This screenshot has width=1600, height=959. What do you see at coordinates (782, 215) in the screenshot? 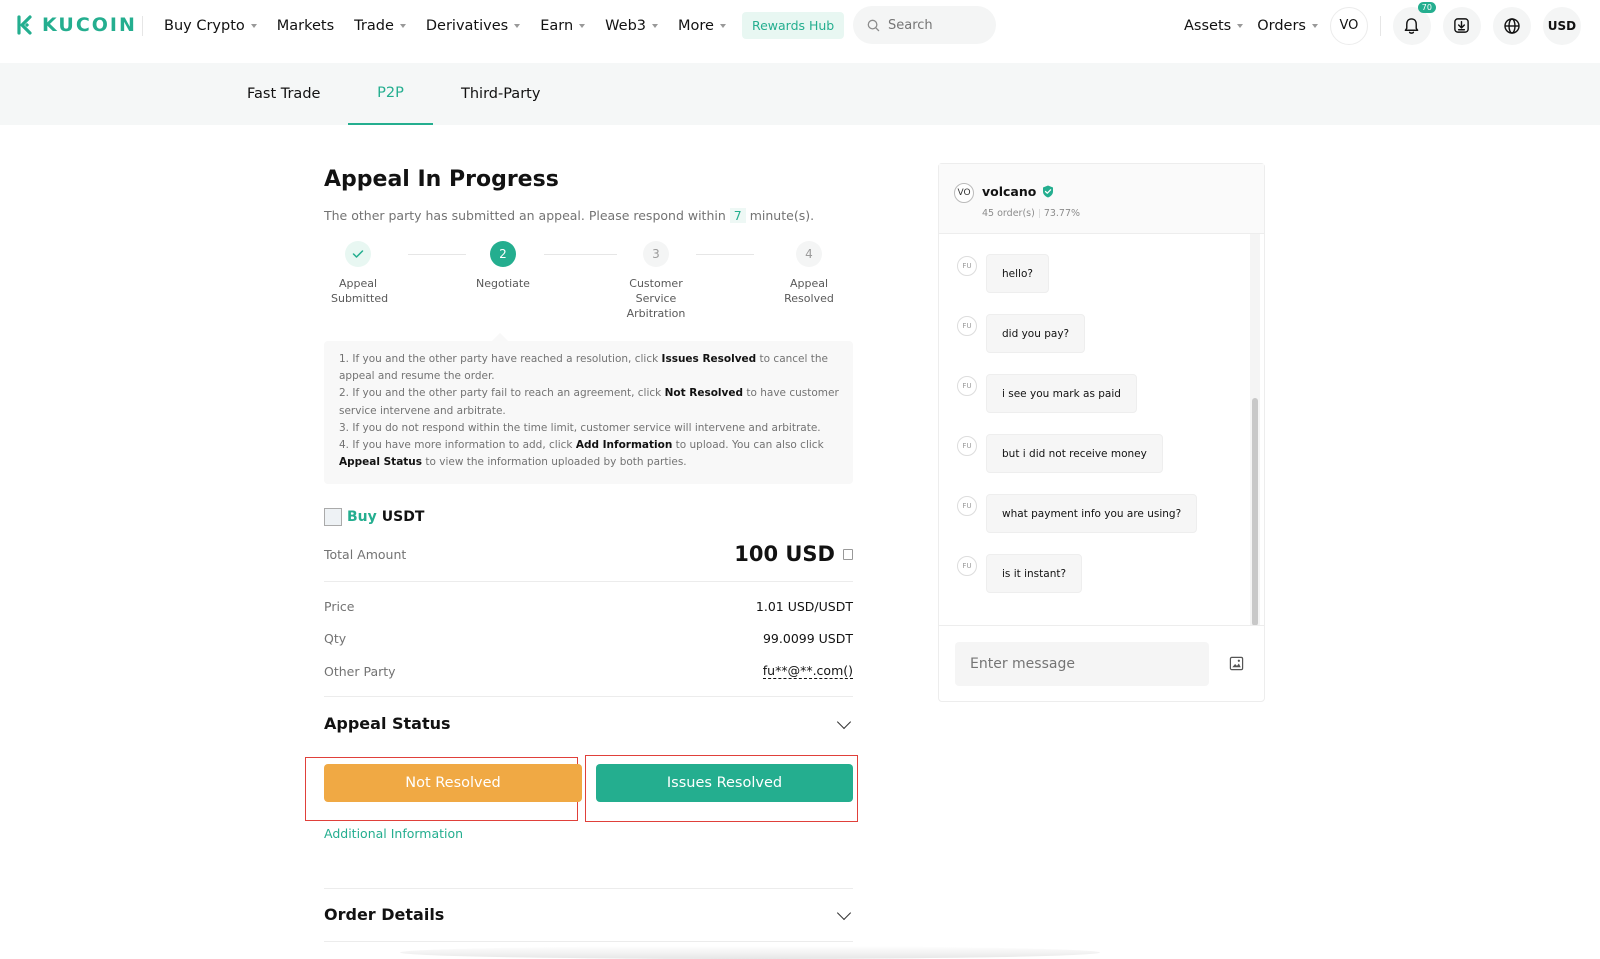
I see `subtitle-text: minute(s).` at bounding box center [782, 215].